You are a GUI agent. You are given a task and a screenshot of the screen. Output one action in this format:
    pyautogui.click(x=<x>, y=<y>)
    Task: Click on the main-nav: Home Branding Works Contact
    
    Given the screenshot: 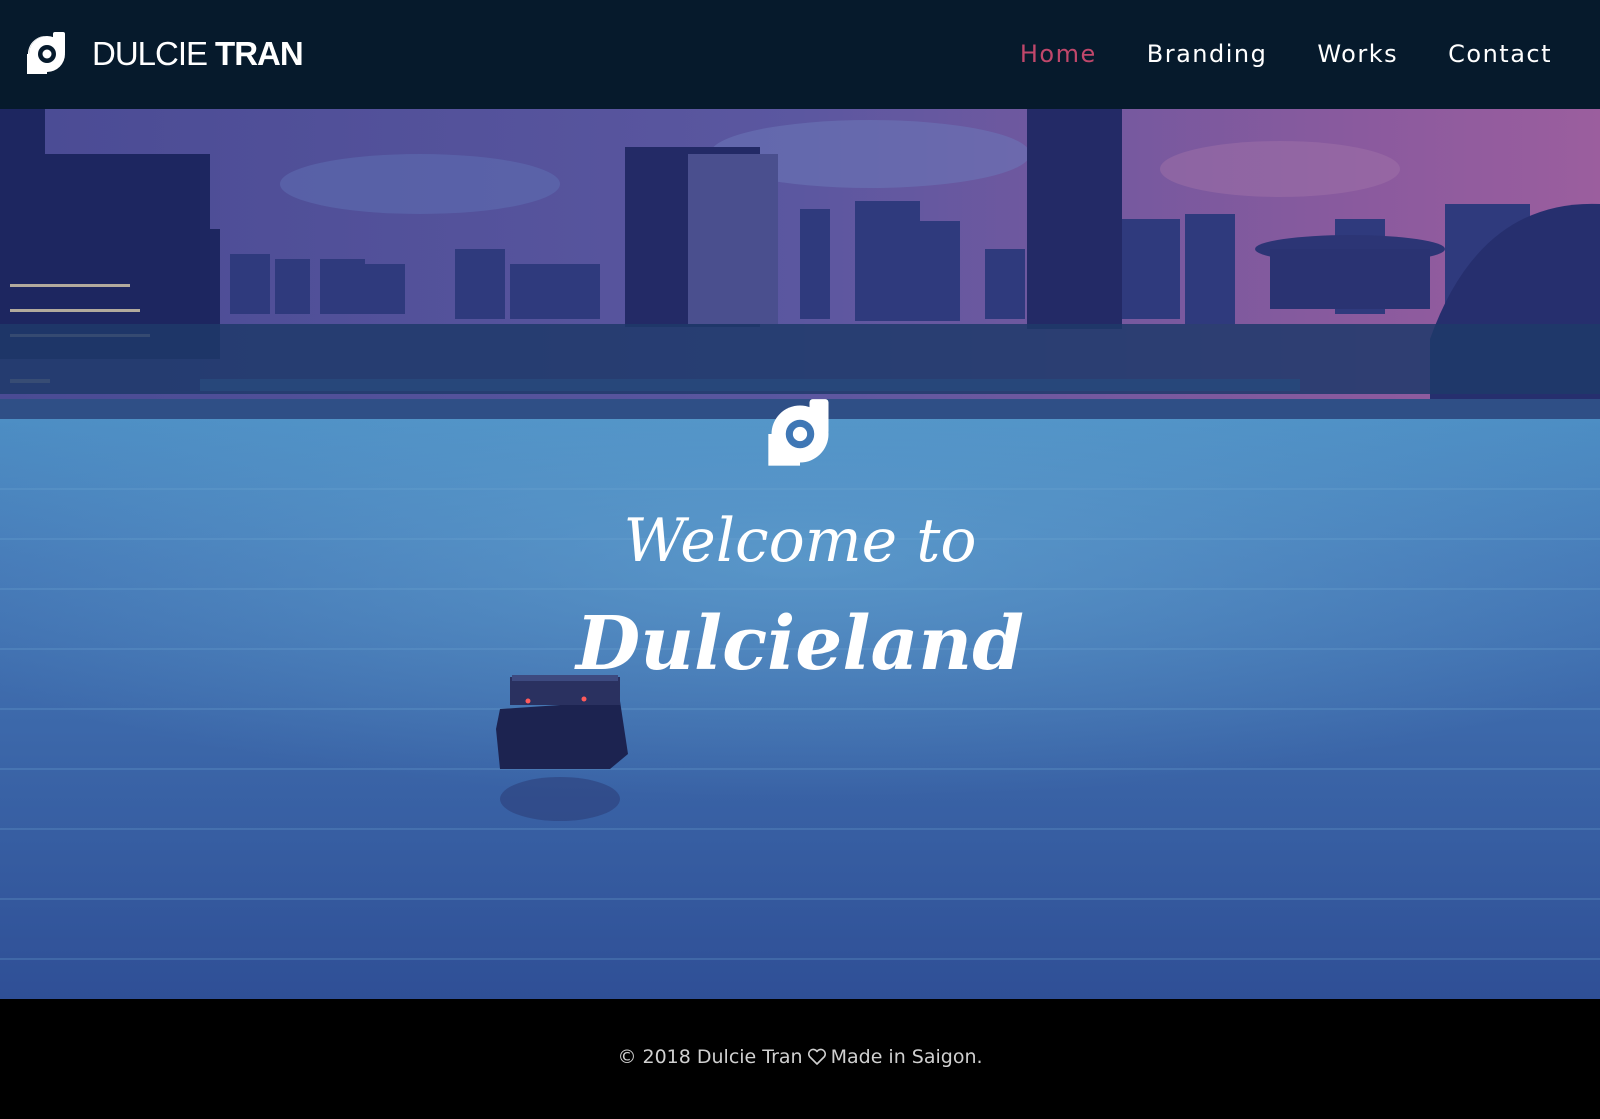 What is the action you would take?
    pyautogui.click(x=1261, y=54)
    